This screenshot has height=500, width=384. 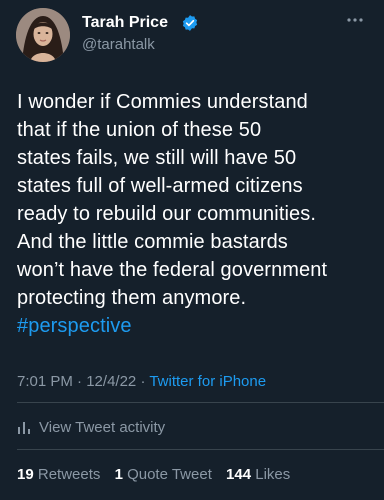 I want to click on retweets-stat: 19 Retweets, so click(x=58, y=474).